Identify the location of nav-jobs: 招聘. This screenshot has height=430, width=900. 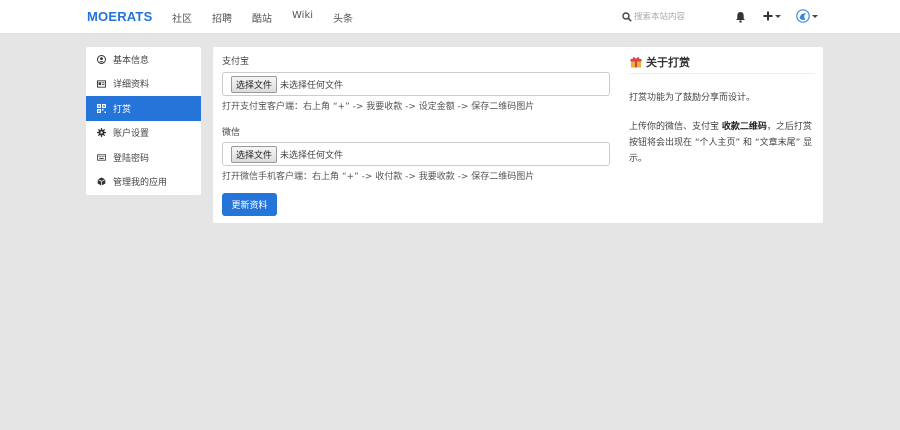
(222, 17).